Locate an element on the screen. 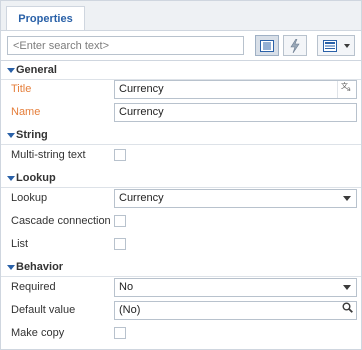 The width and height of the screenshot is (362, 350). make-copy-checkbox is located at coordinates (120, 333).